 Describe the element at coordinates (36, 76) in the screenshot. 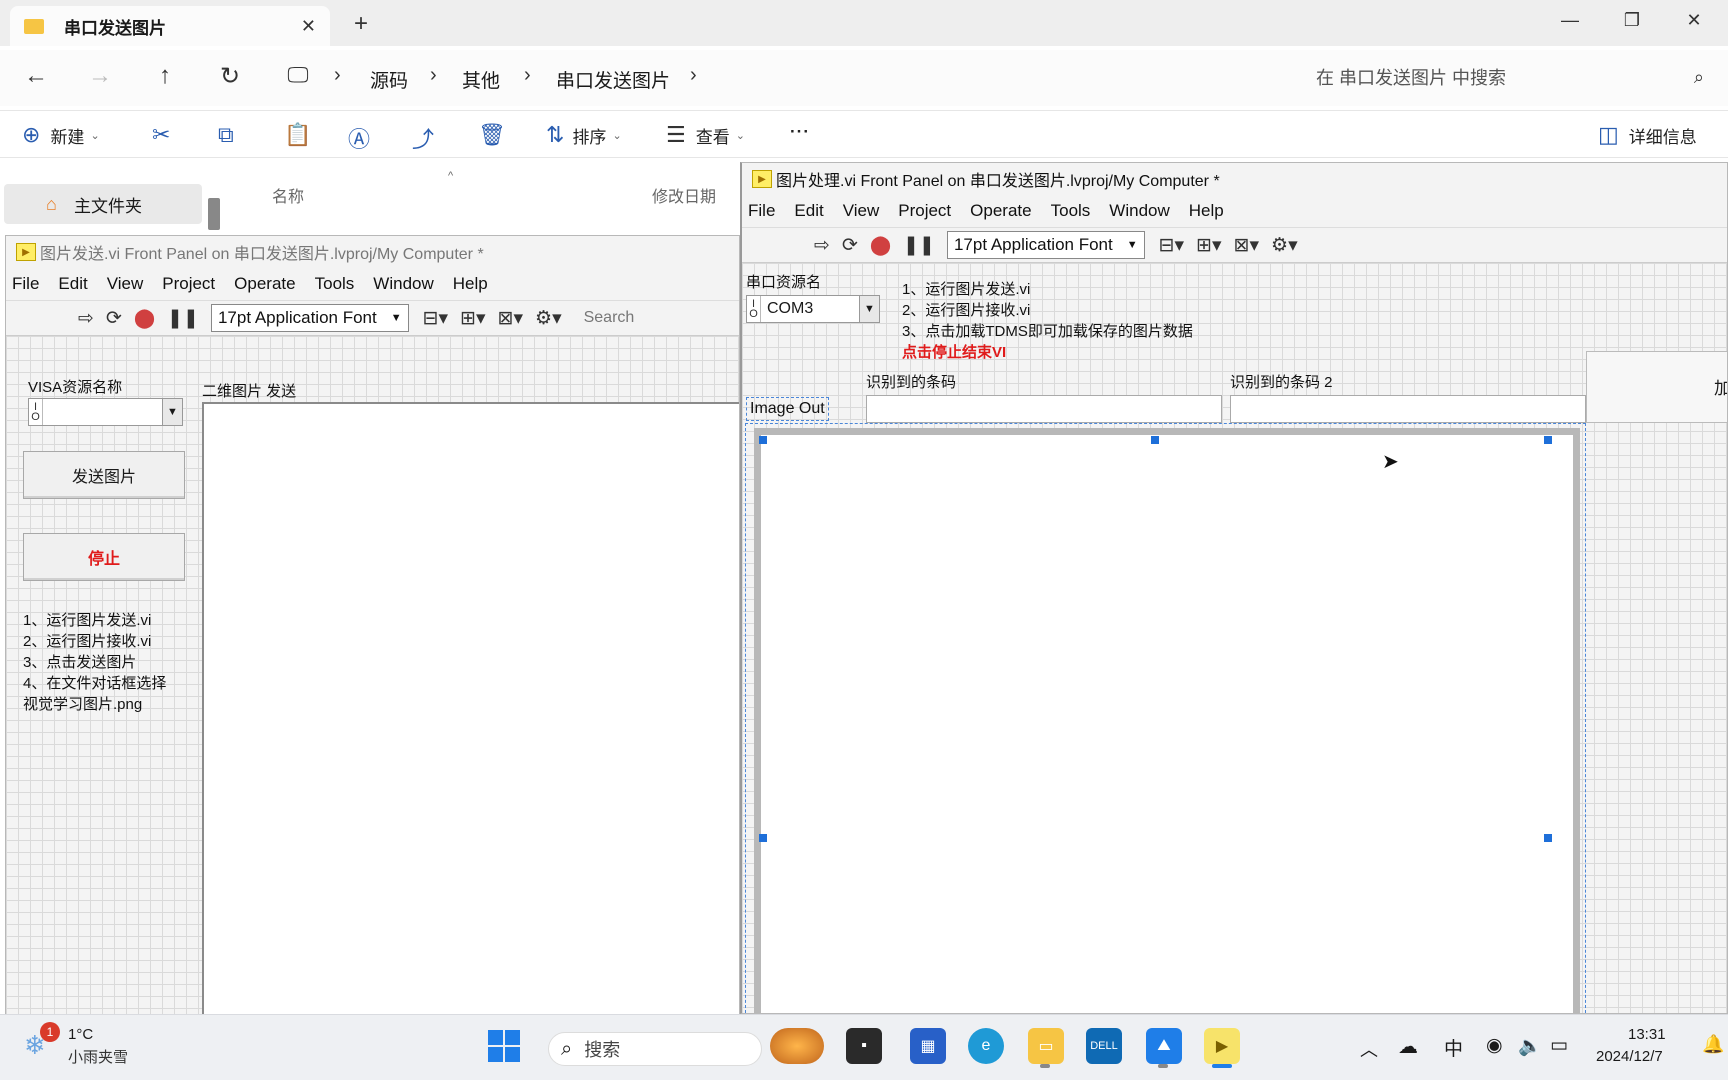

I see `back-icon: ←` at that location.